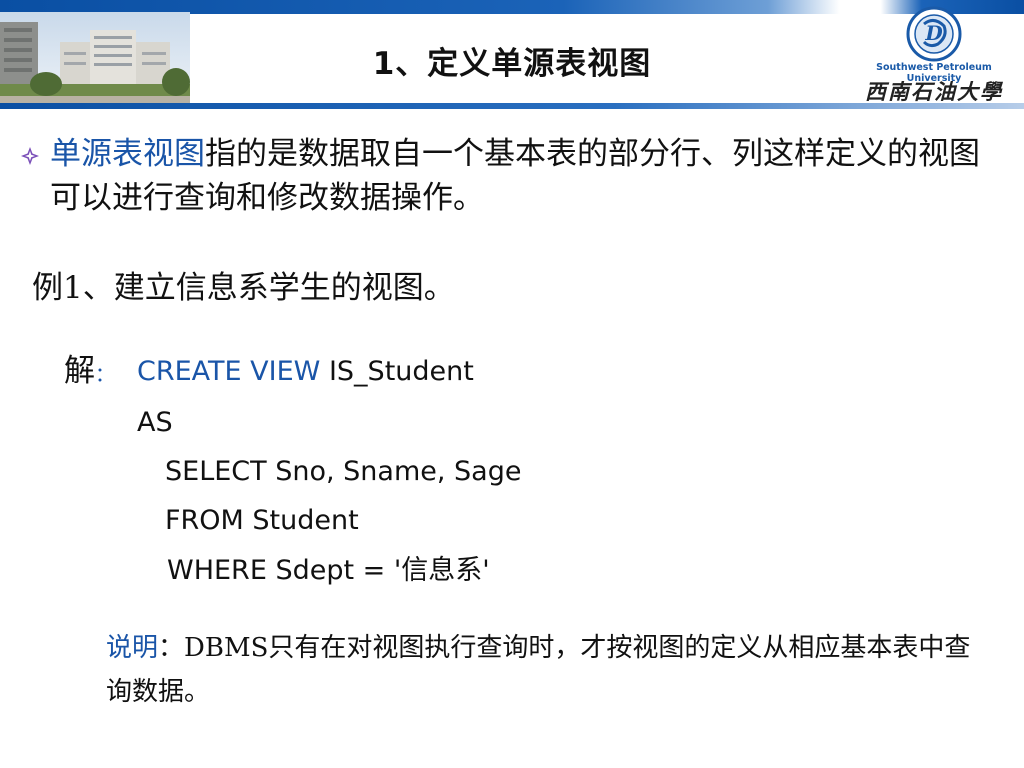 The width and height of the screenshot is (1024, 768). What do you see at coordinates (132, 648) in the screenshot?
I see `note-label: 说明` at bounding box center [132, 648].